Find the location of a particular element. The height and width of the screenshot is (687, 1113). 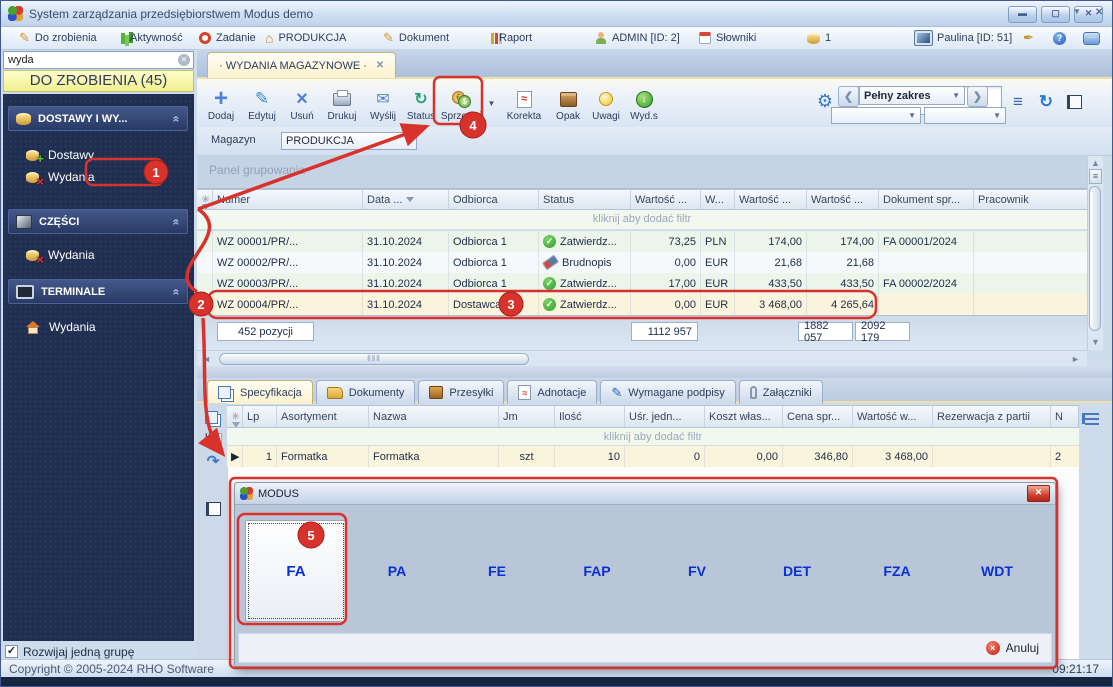

cancel-button: Anuluj is located at coordinates (1022, 648).